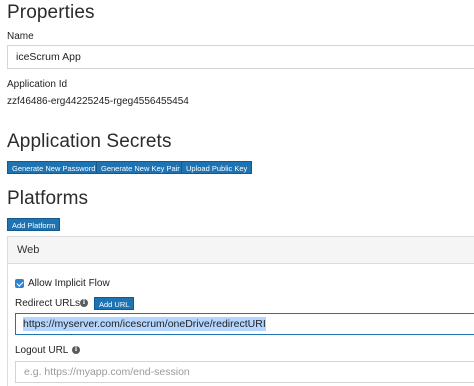  Describe the element at coordinates (48, 198) in the screenshot. I see `platforms-heading: Platforms` at that location.